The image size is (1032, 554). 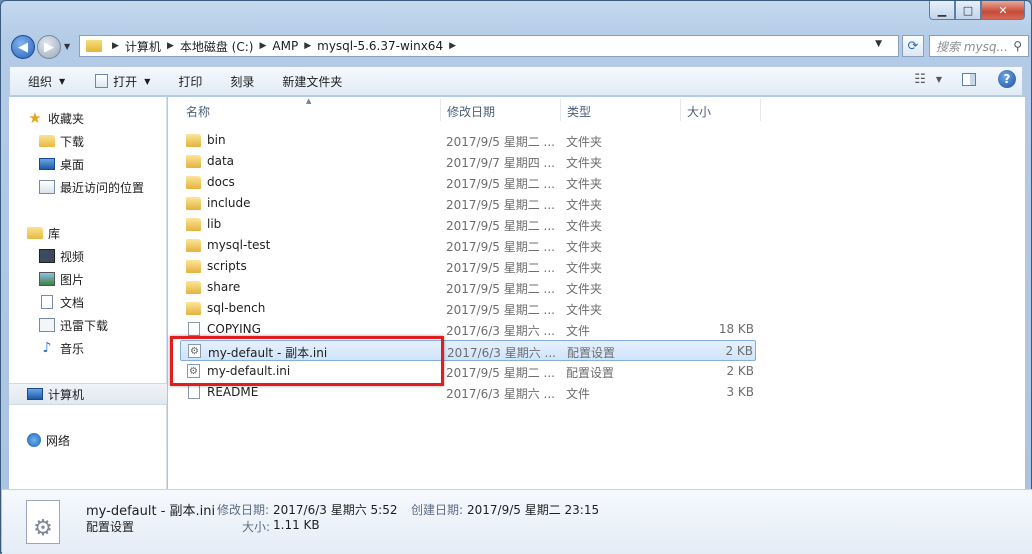 I want to click on minimize-button: ▁, so click(x=942, y=10).